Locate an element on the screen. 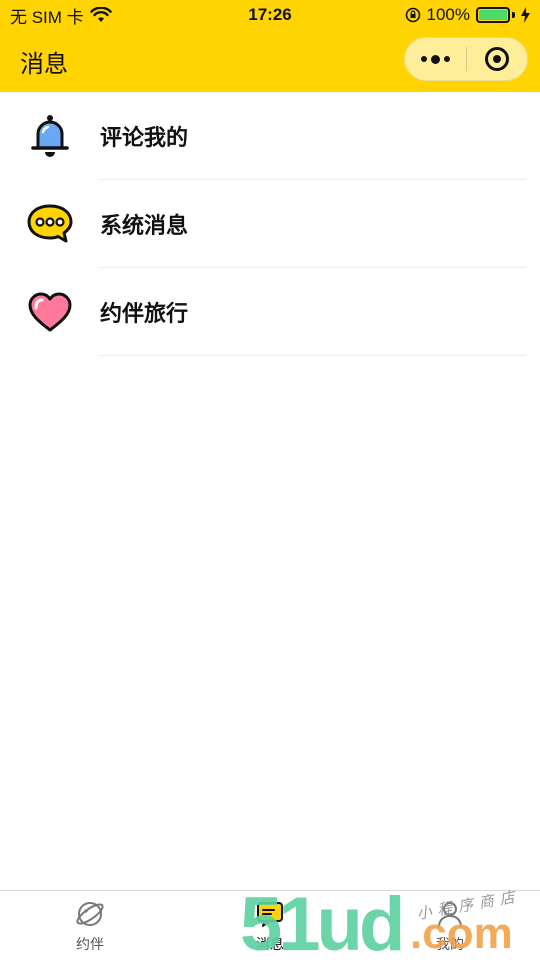  more-dots-icon is located at coordinates (435, 59).